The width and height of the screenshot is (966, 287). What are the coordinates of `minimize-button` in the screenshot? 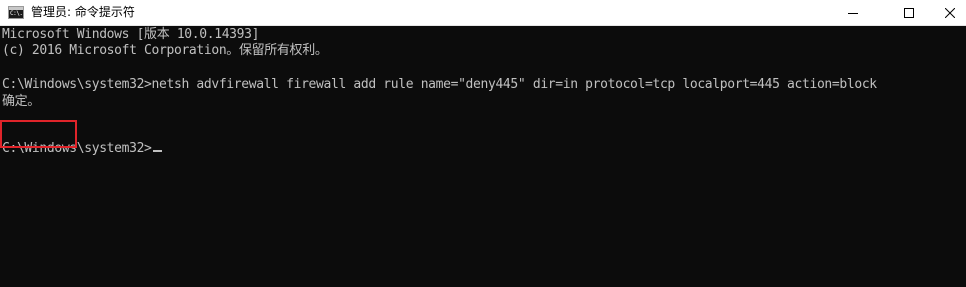 It's located at (853, 12).